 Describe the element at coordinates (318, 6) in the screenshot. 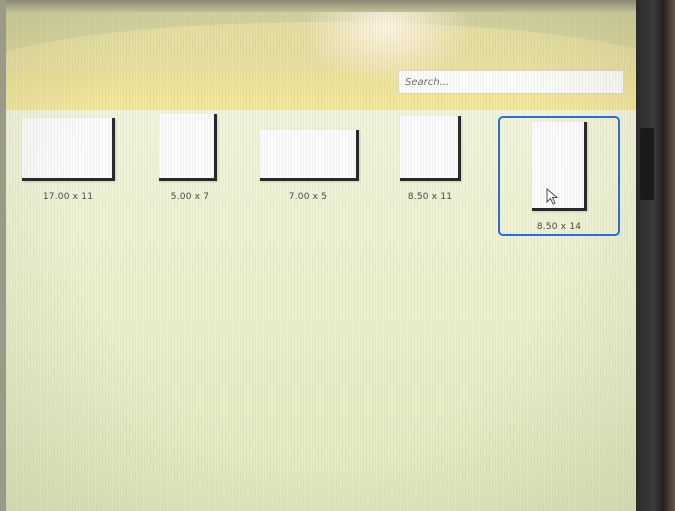

I see `screen-top-edge` at that location.